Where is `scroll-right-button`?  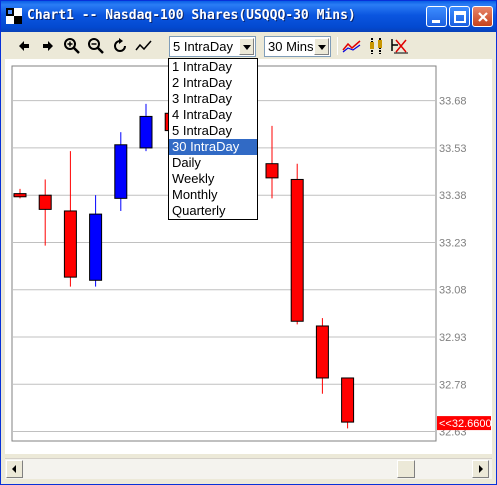 scroll-right-button is located at coordinates (48, 46).